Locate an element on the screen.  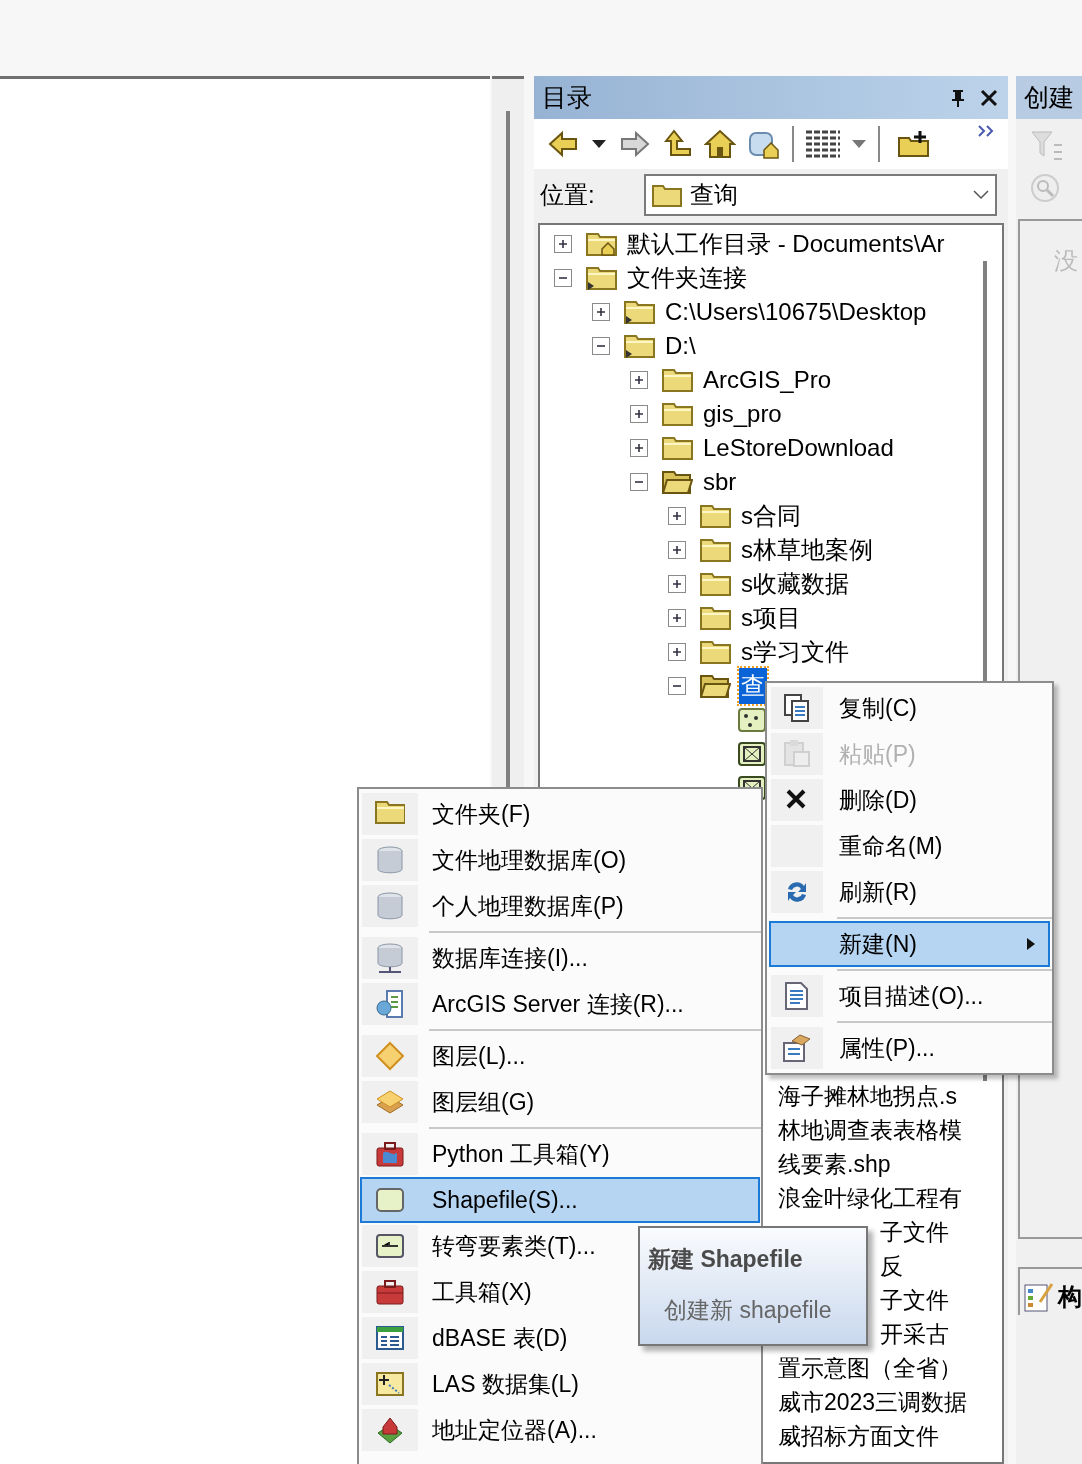
tree-item: LeStoreDownload is located at coordinates (798, 448).